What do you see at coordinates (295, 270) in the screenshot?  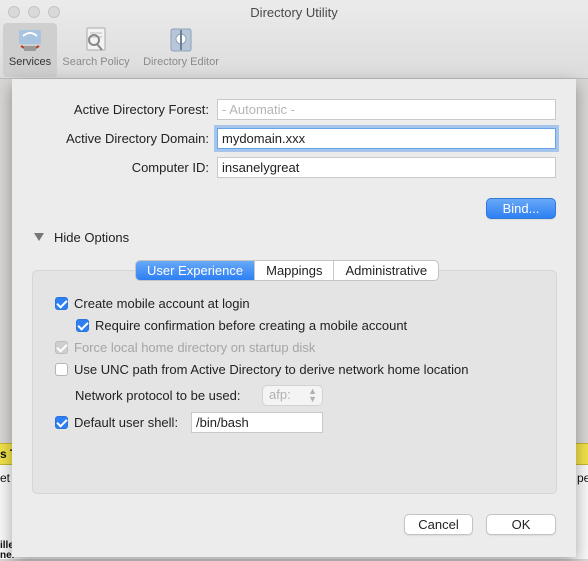 I see `tab-mappings: Mappings` at bounding box center [295, 270].